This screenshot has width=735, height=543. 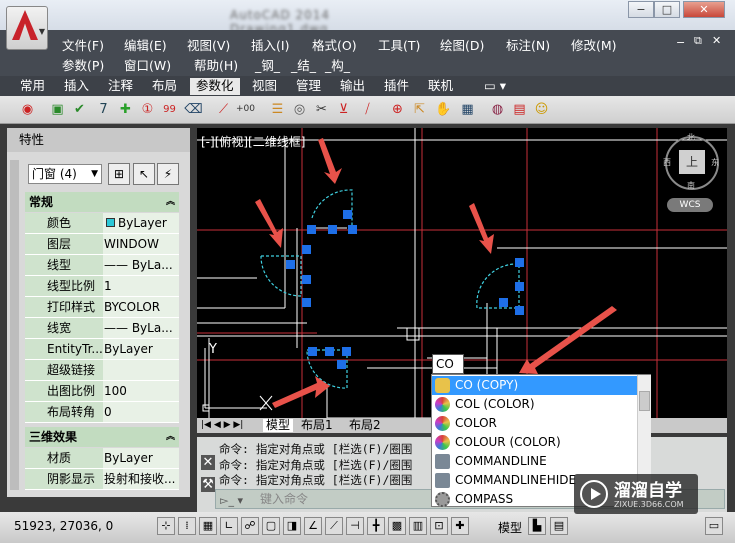 I want to click on scrollbar-thumb, so click(x=644, y=401).